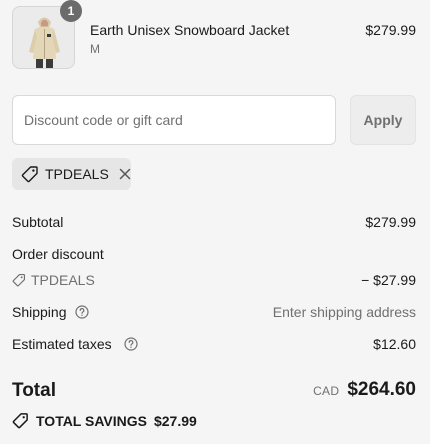 This screenshot has width=430, height=444. Describe the element at coordinates (190, 30) in the screenshot. I see `product-name: Earth Unisex Snowboard Jacket` at that location.